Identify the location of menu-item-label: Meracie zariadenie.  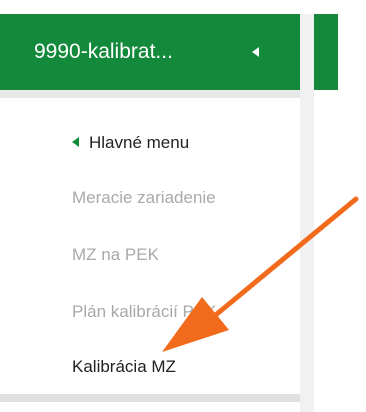
(144, 197).